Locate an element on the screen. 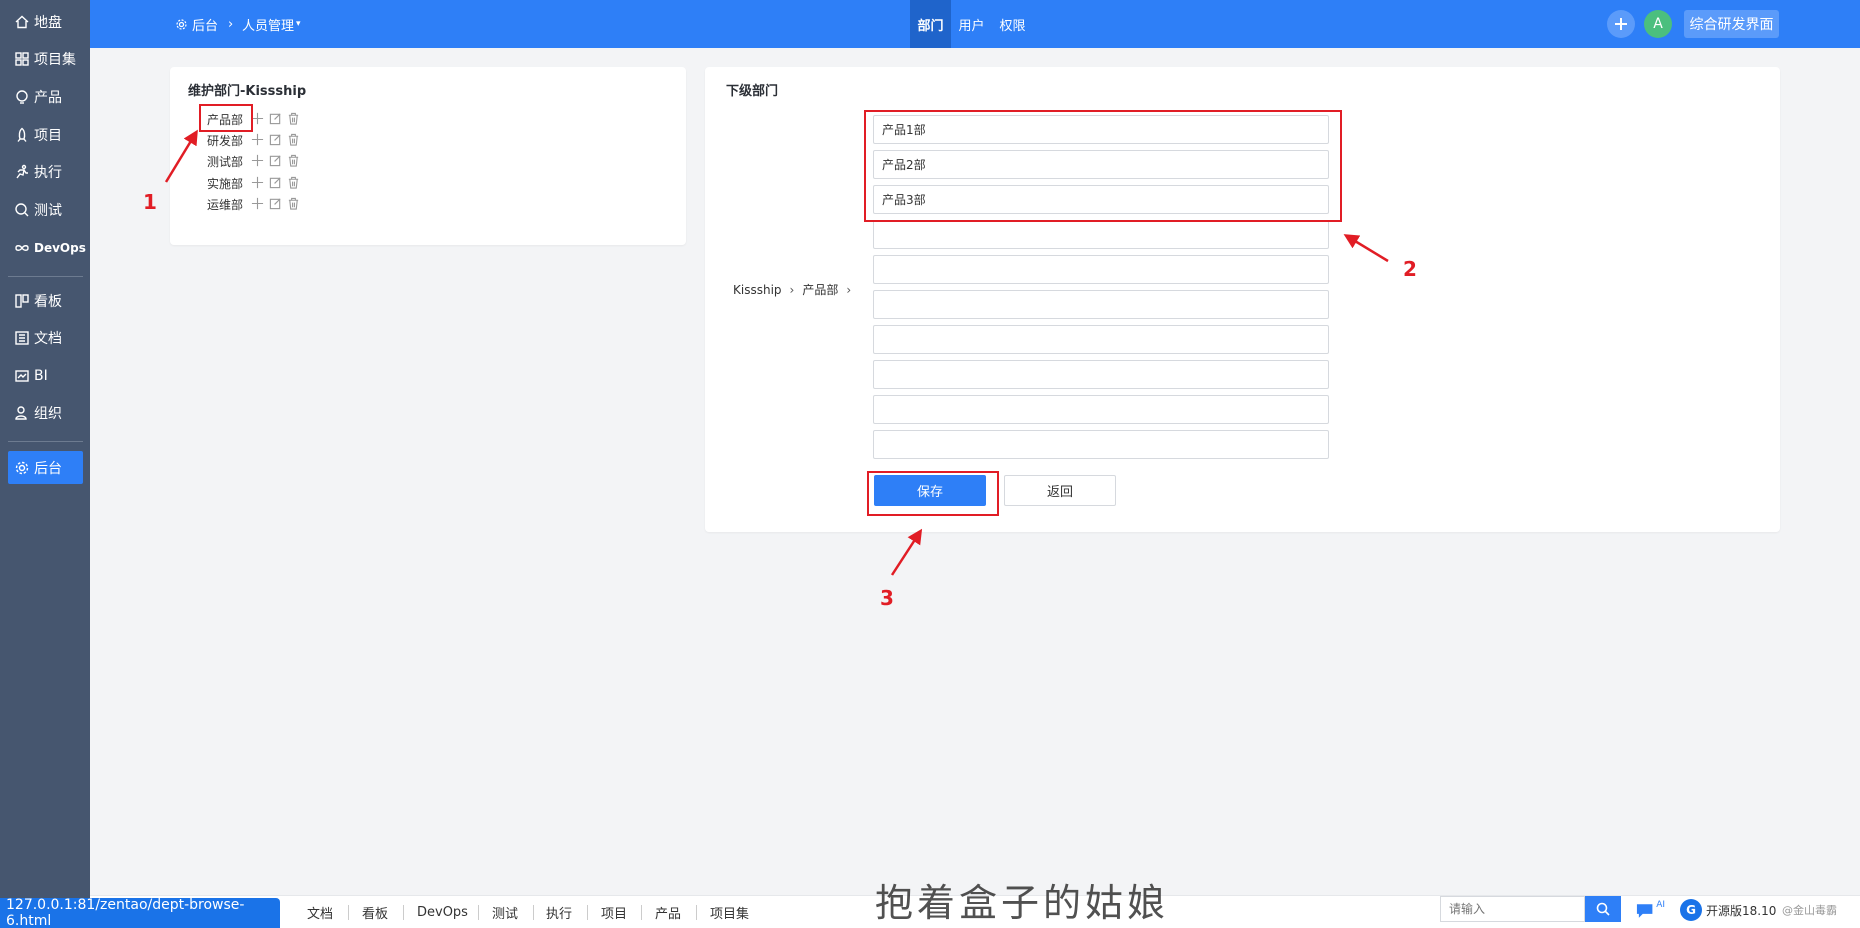 The width and height of the screenshot is (1860, 928). panel-title: 下级部门 is located at coordinates (752, 91).